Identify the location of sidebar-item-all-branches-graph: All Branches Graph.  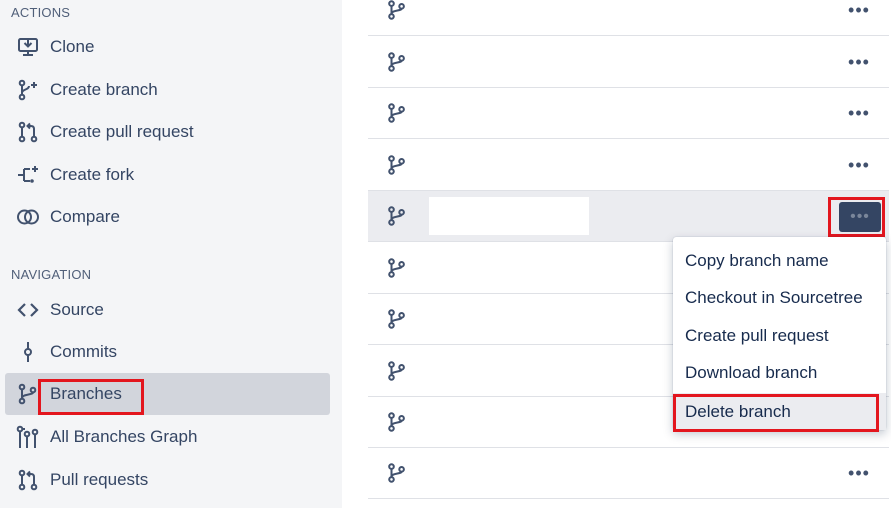
(167, 437).